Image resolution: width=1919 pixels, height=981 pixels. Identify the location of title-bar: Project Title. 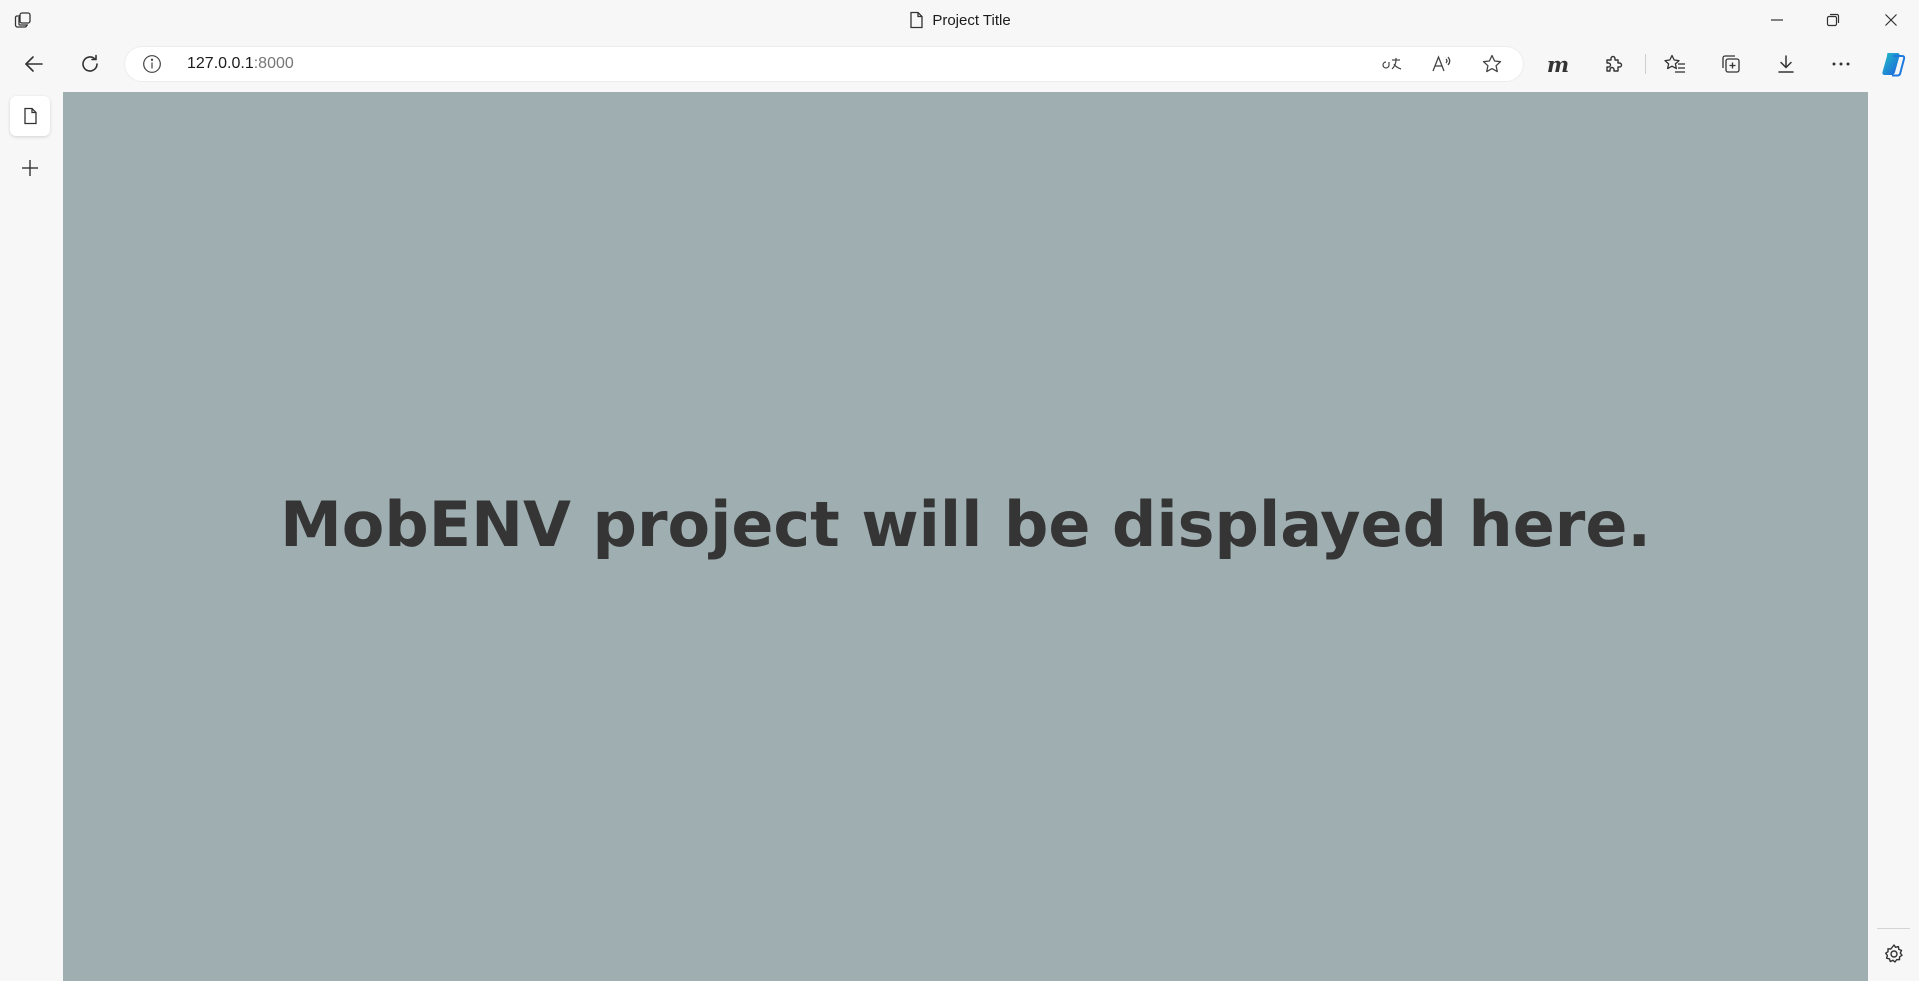
(959, 20).